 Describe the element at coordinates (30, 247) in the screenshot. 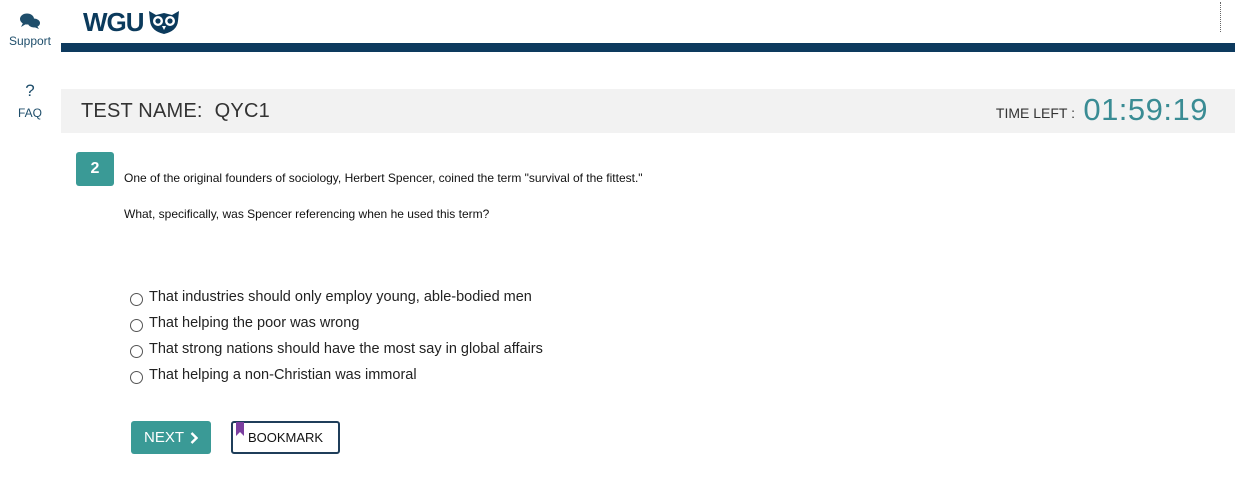

I see `left-rail: Support ? FAQ` at that location.